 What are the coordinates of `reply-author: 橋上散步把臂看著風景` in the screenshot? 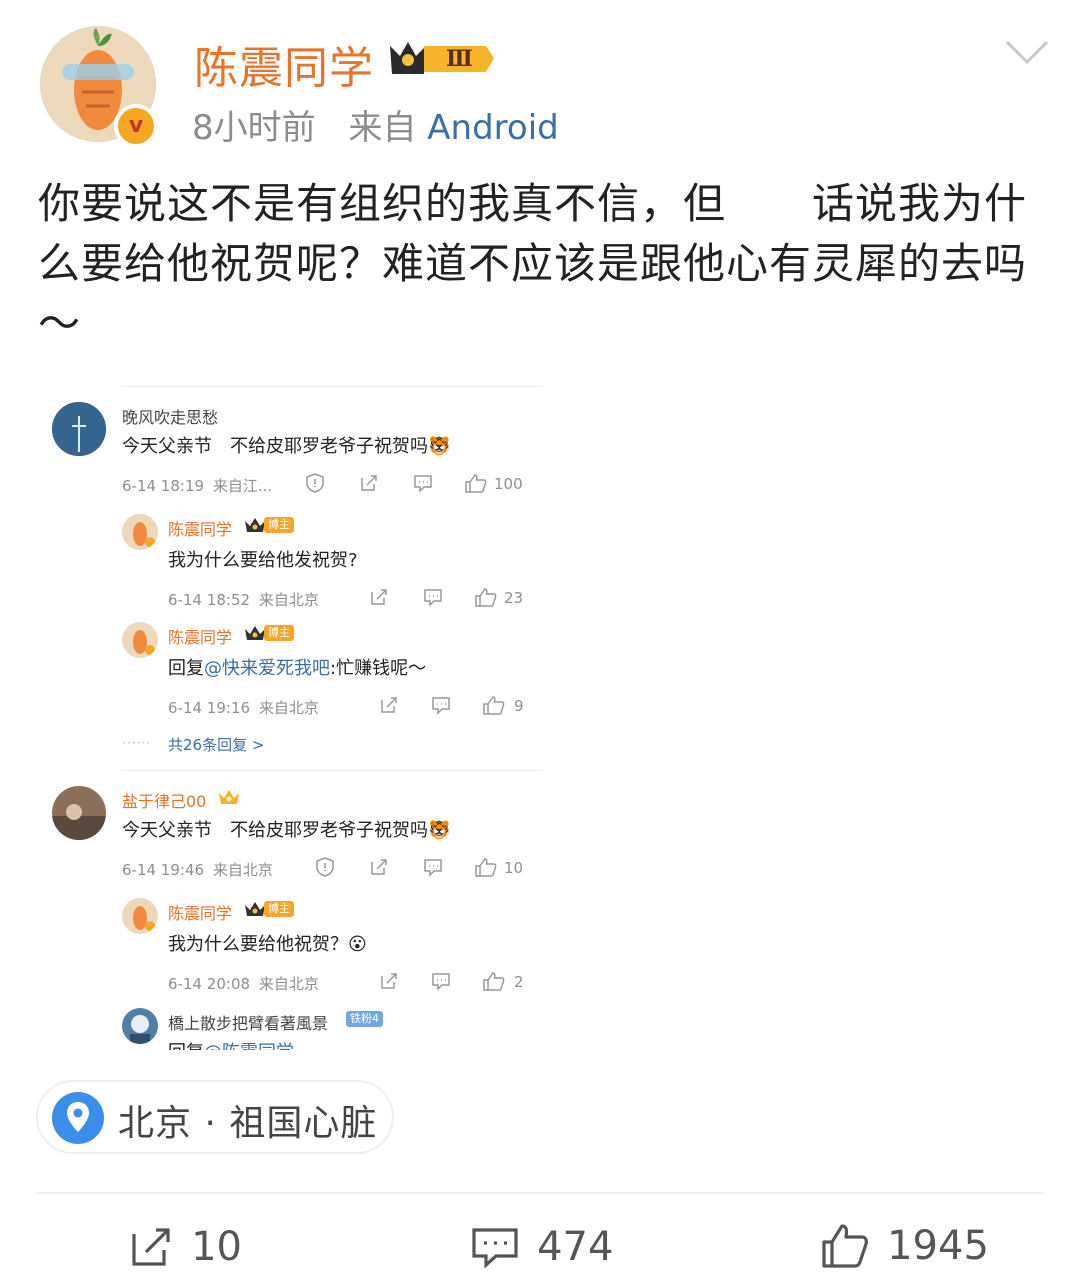 It's located at (248, 1022).